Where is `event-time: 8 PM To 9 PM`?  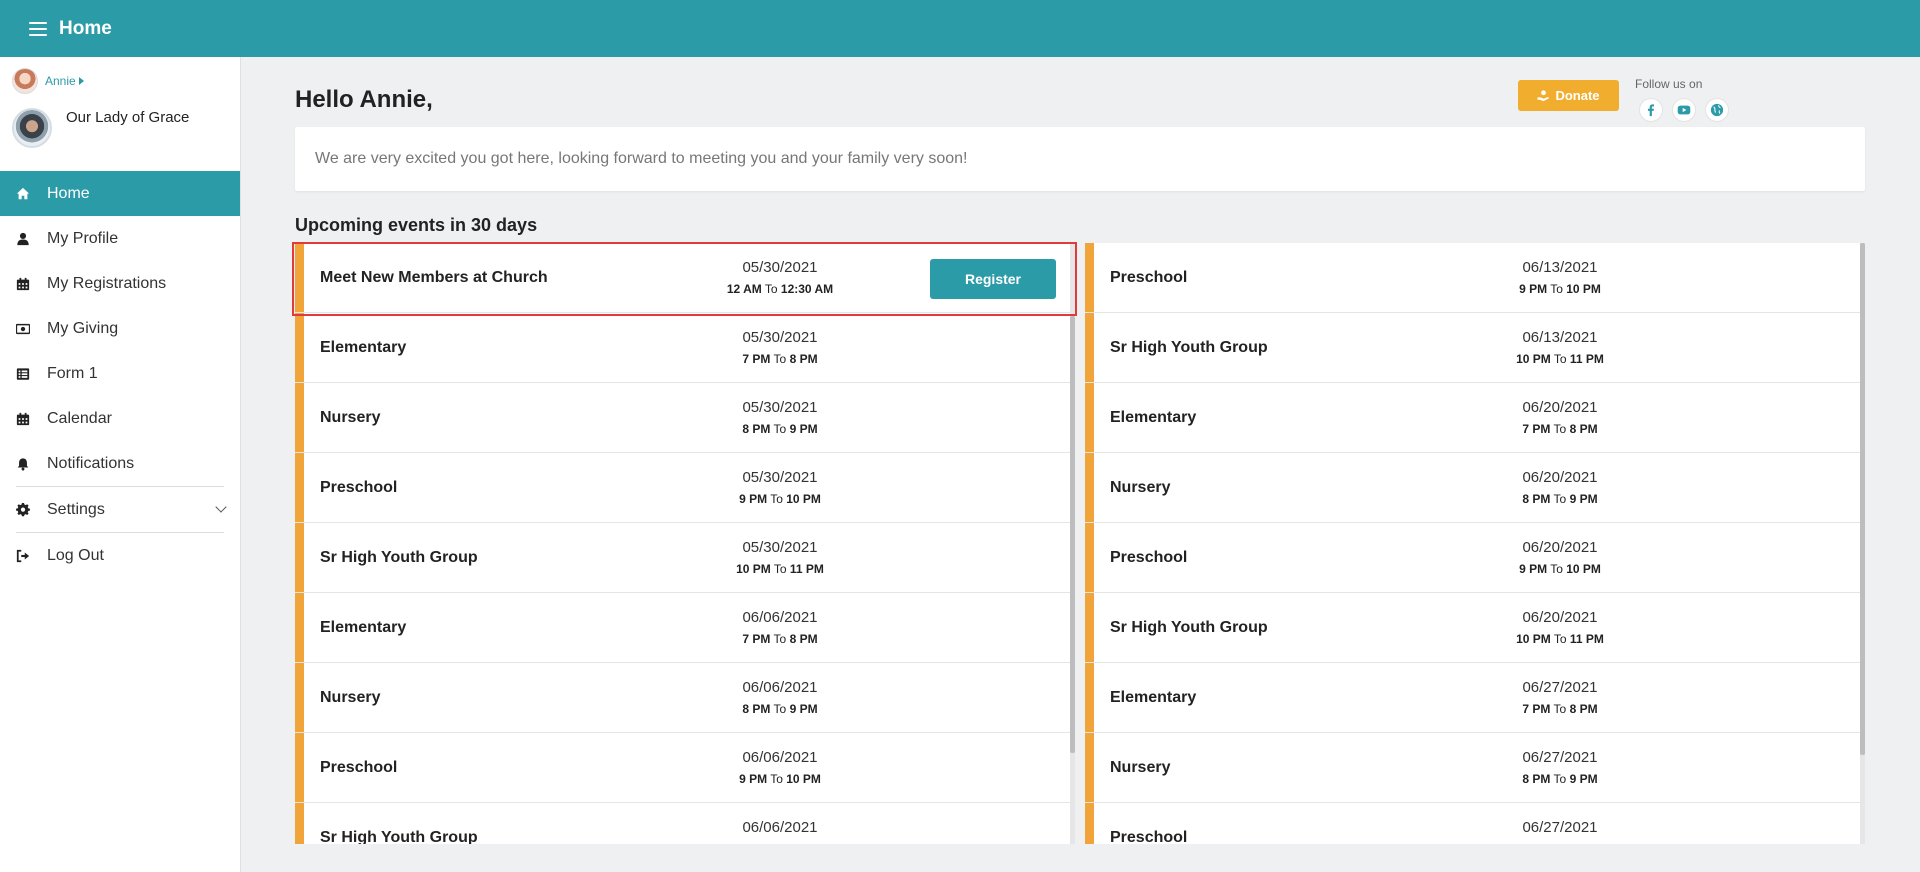
event-time: 8 PM To 9 PM is located at coordinates (1560, 779).